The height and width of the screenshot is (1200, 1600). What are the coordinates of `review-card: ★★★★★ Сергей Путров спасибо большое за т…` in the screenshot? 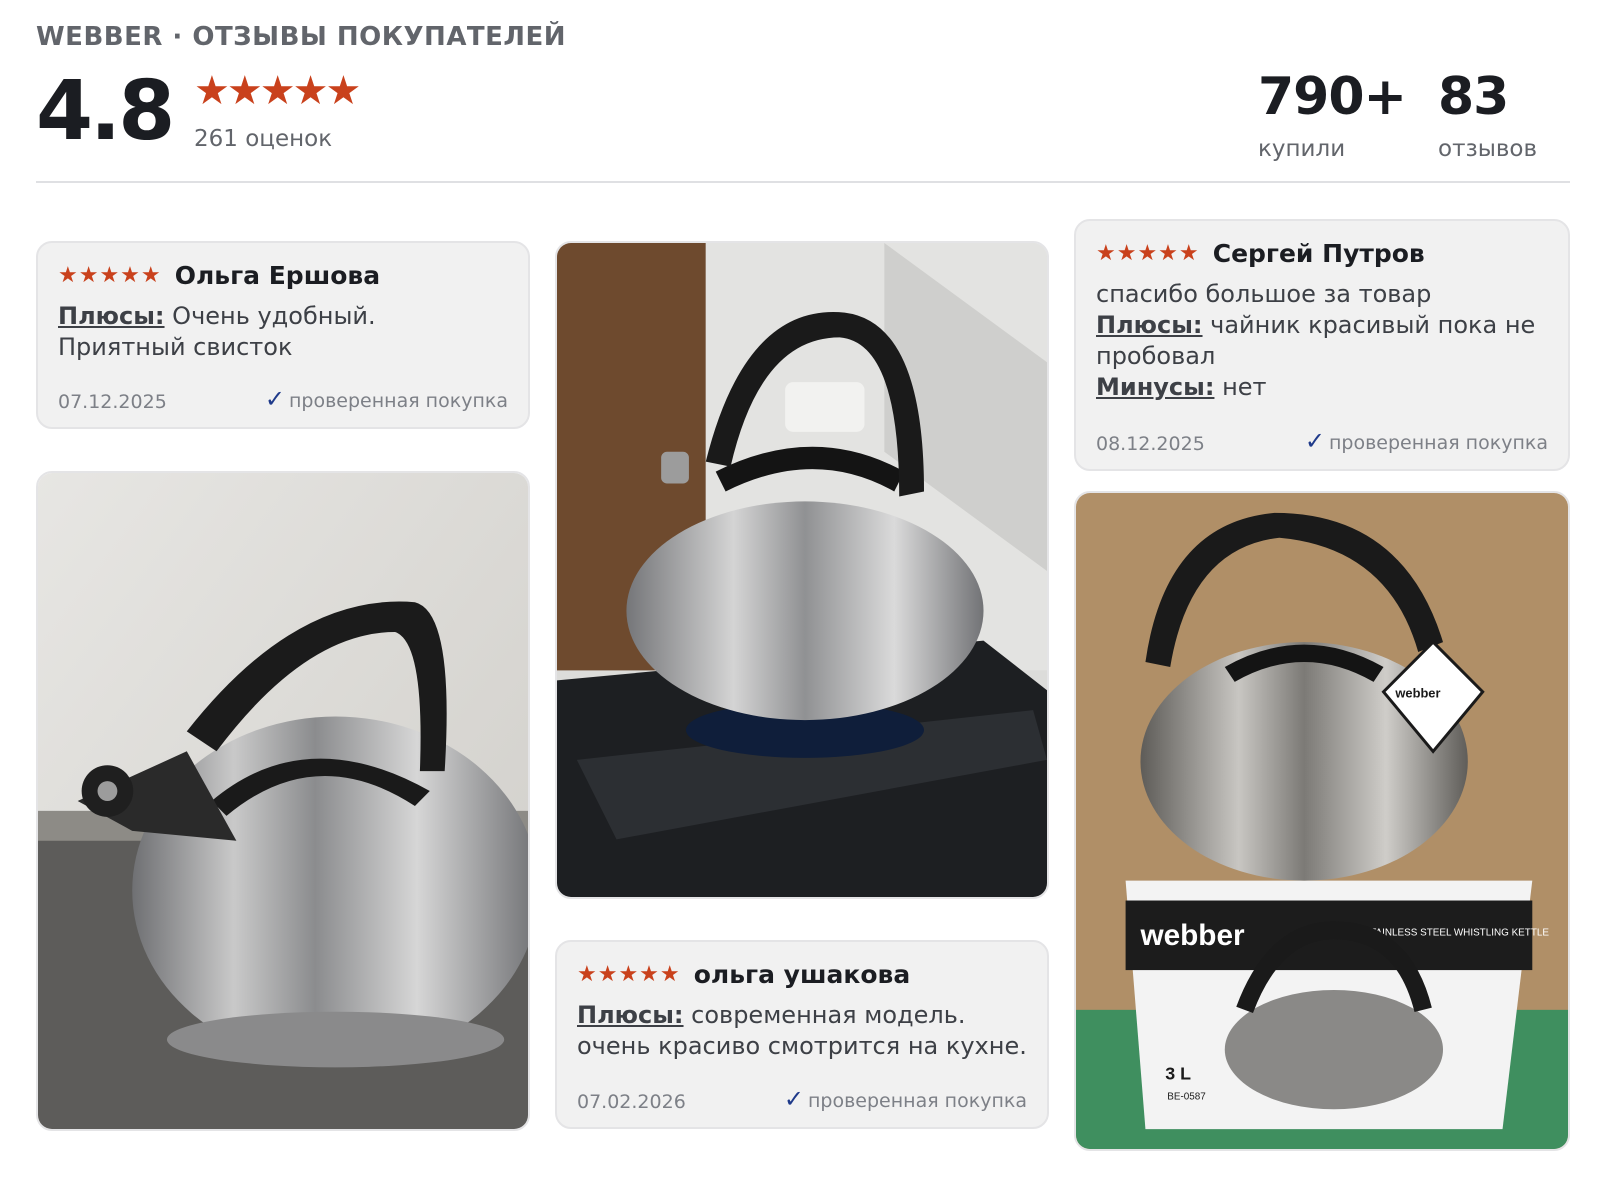 It's located at (1322, 345).